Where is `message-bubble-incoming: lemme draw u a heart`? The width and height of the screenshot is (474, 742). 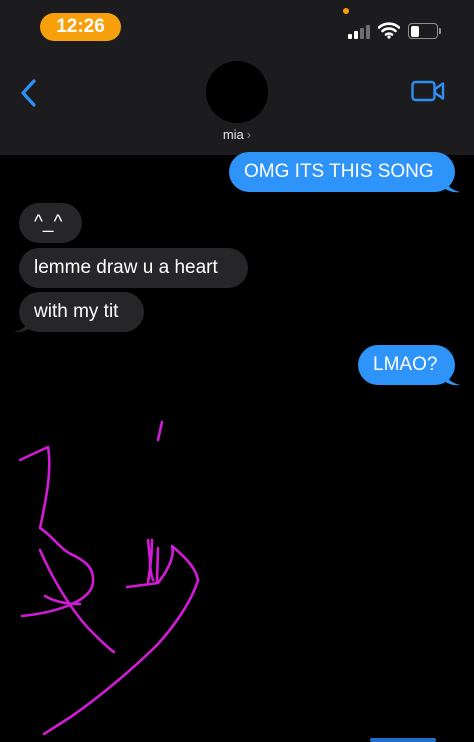
message-bubble-incoming: lemme draw u a heart is located at coordinates (133, 268).